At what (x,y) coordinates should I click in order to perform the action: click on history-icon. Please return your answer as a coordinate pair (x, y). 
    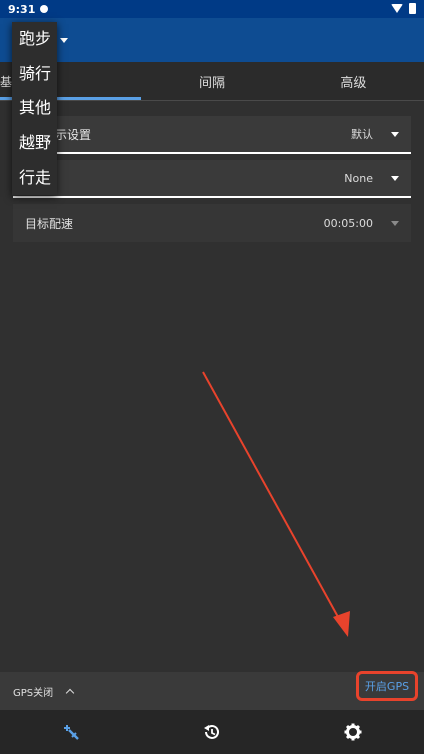
    Looking at the image, I should click on (211, 731).